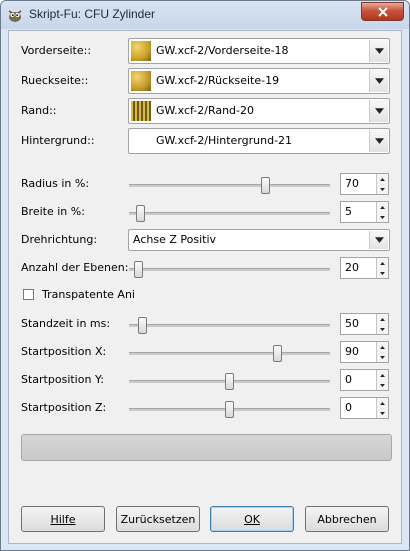 The height and width of the screenshot is (551, 410). I want to click on ok-button: OK, so click(252, 519).